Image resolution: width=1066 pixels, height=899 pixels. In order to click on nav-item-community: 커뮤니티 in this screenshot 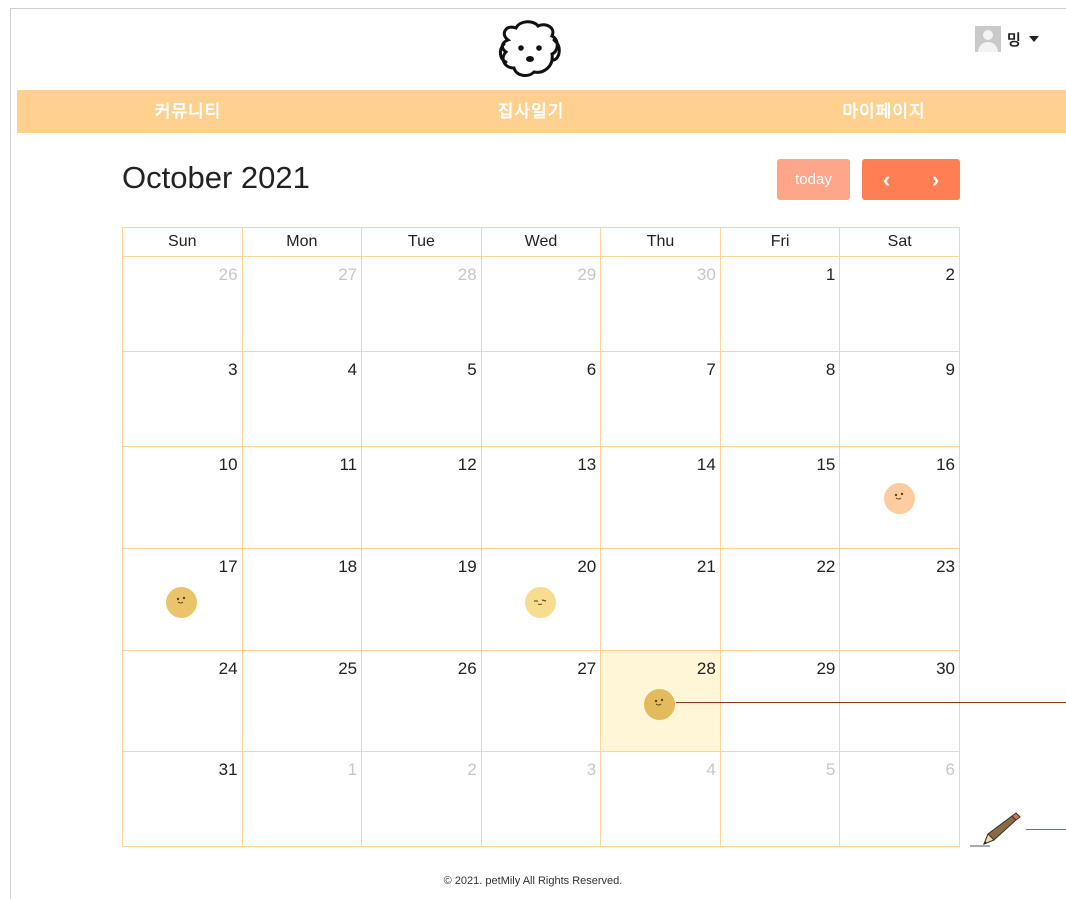, I will do `click(188, 111)`.